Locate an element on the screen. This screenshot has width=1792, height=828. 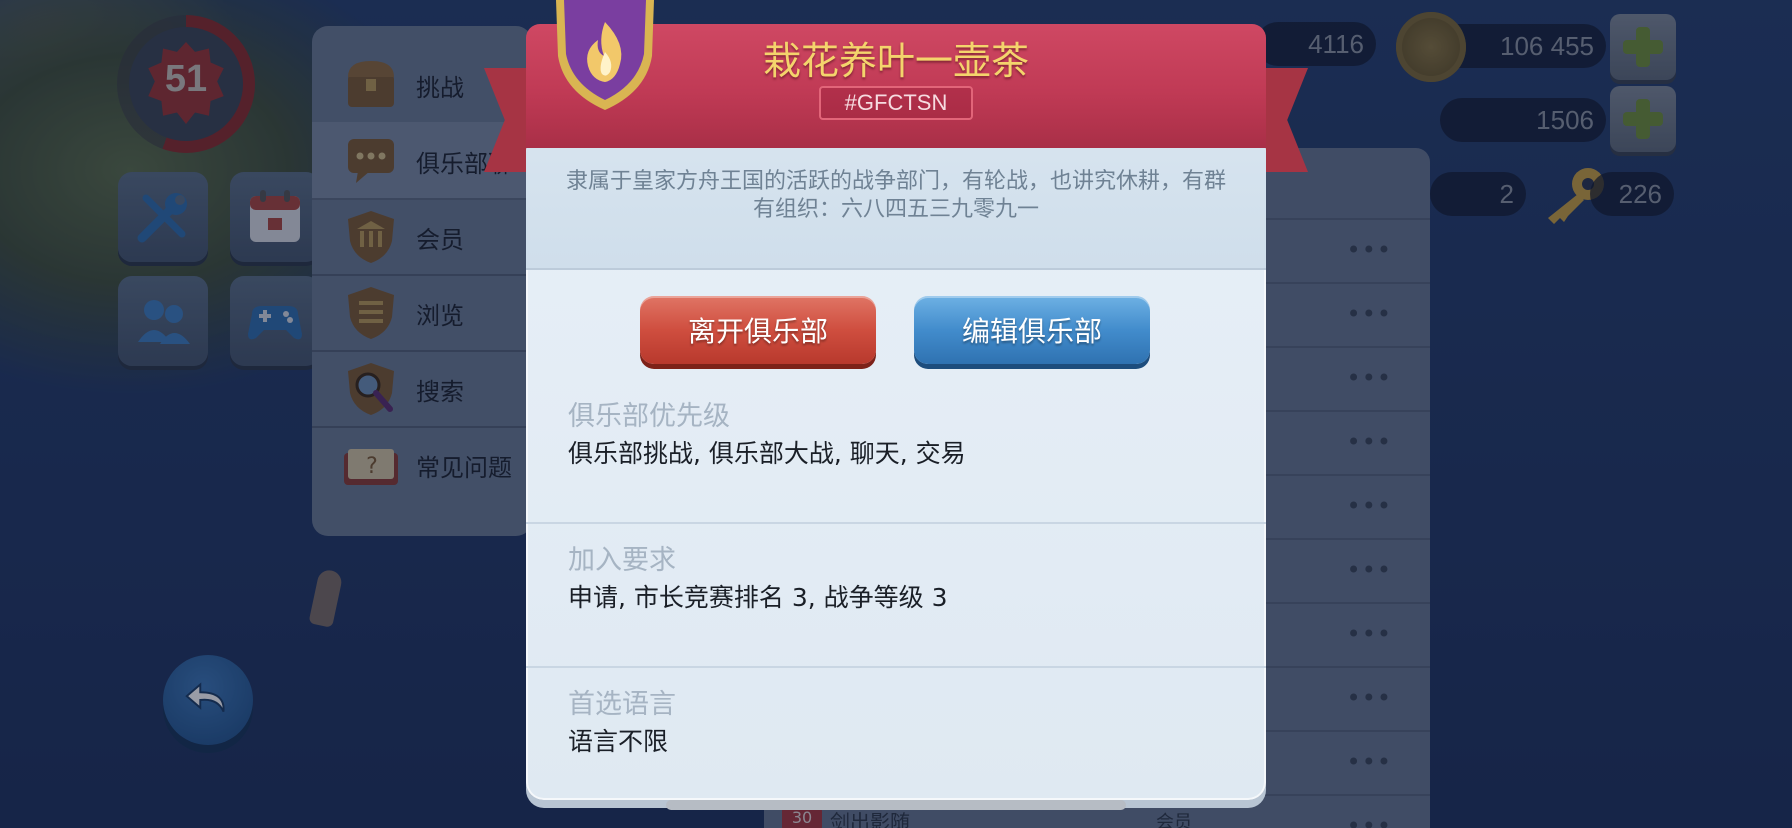
priority-title: 俱乐部优先级 is located at coordinates (649, 416).